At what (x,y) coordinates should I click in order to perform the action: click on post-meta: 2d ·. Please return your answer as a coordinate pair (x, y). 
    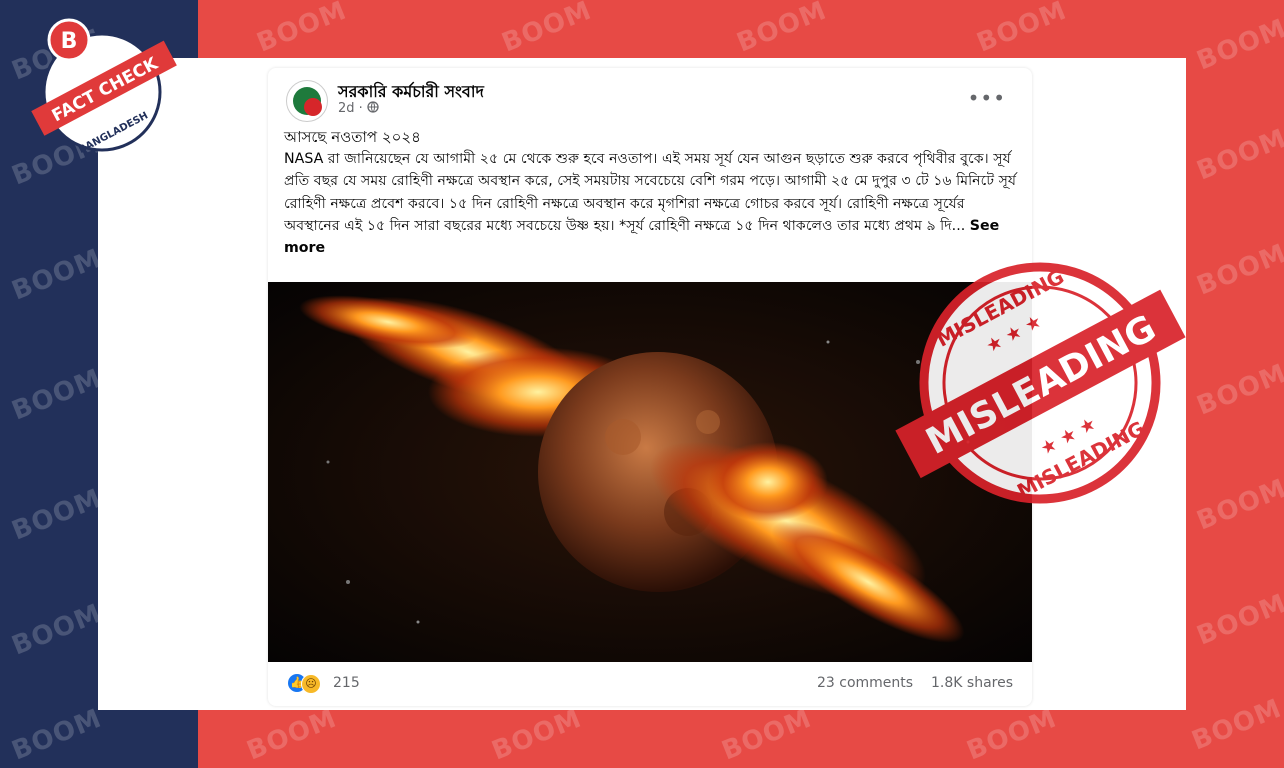
    Looking at the image, I should click on (358, 108).